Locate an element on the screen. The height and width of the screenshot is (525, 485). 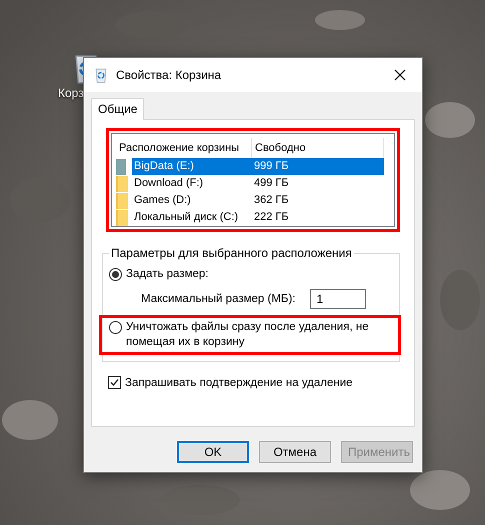
tab: Общие is located at coordinates (117, 109).